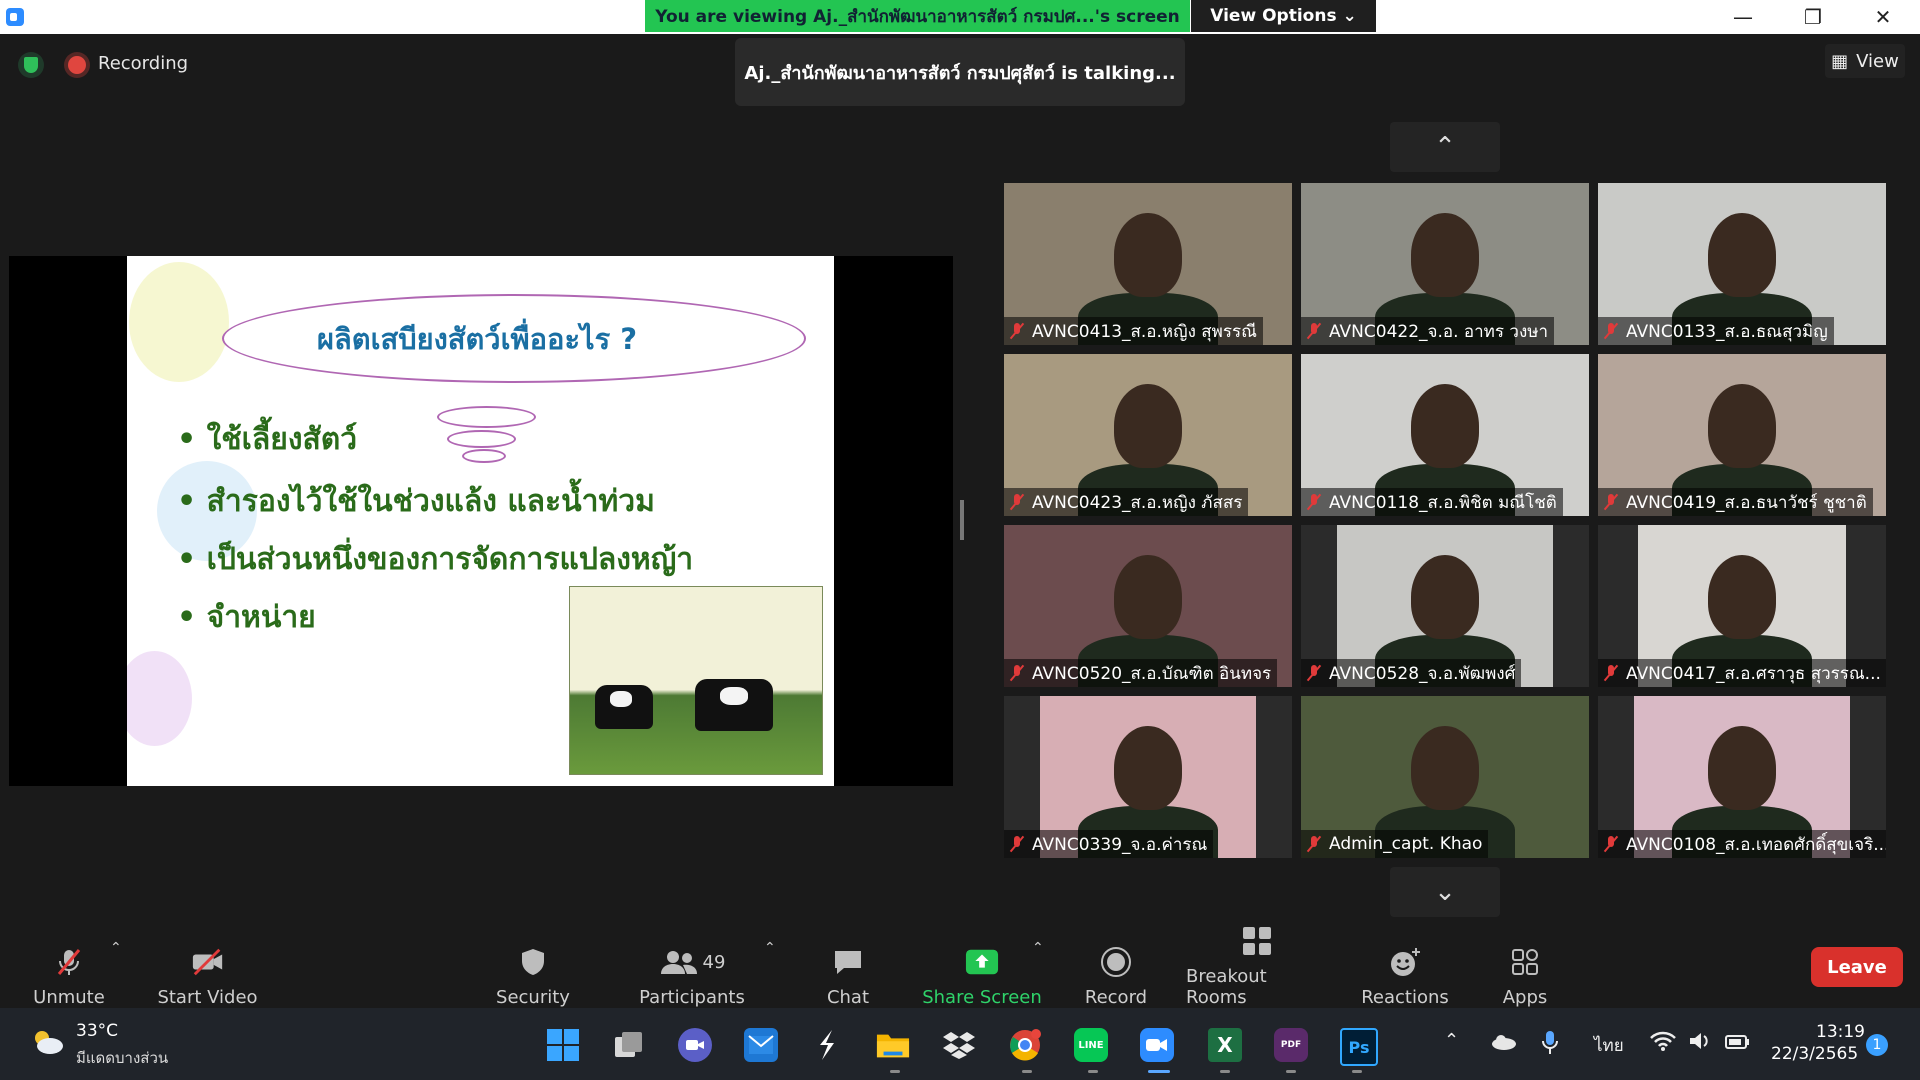  What do you see at coordinates (533, 962) in the screenshot?
I see `shield-icon` at bounding box center [533, 962].